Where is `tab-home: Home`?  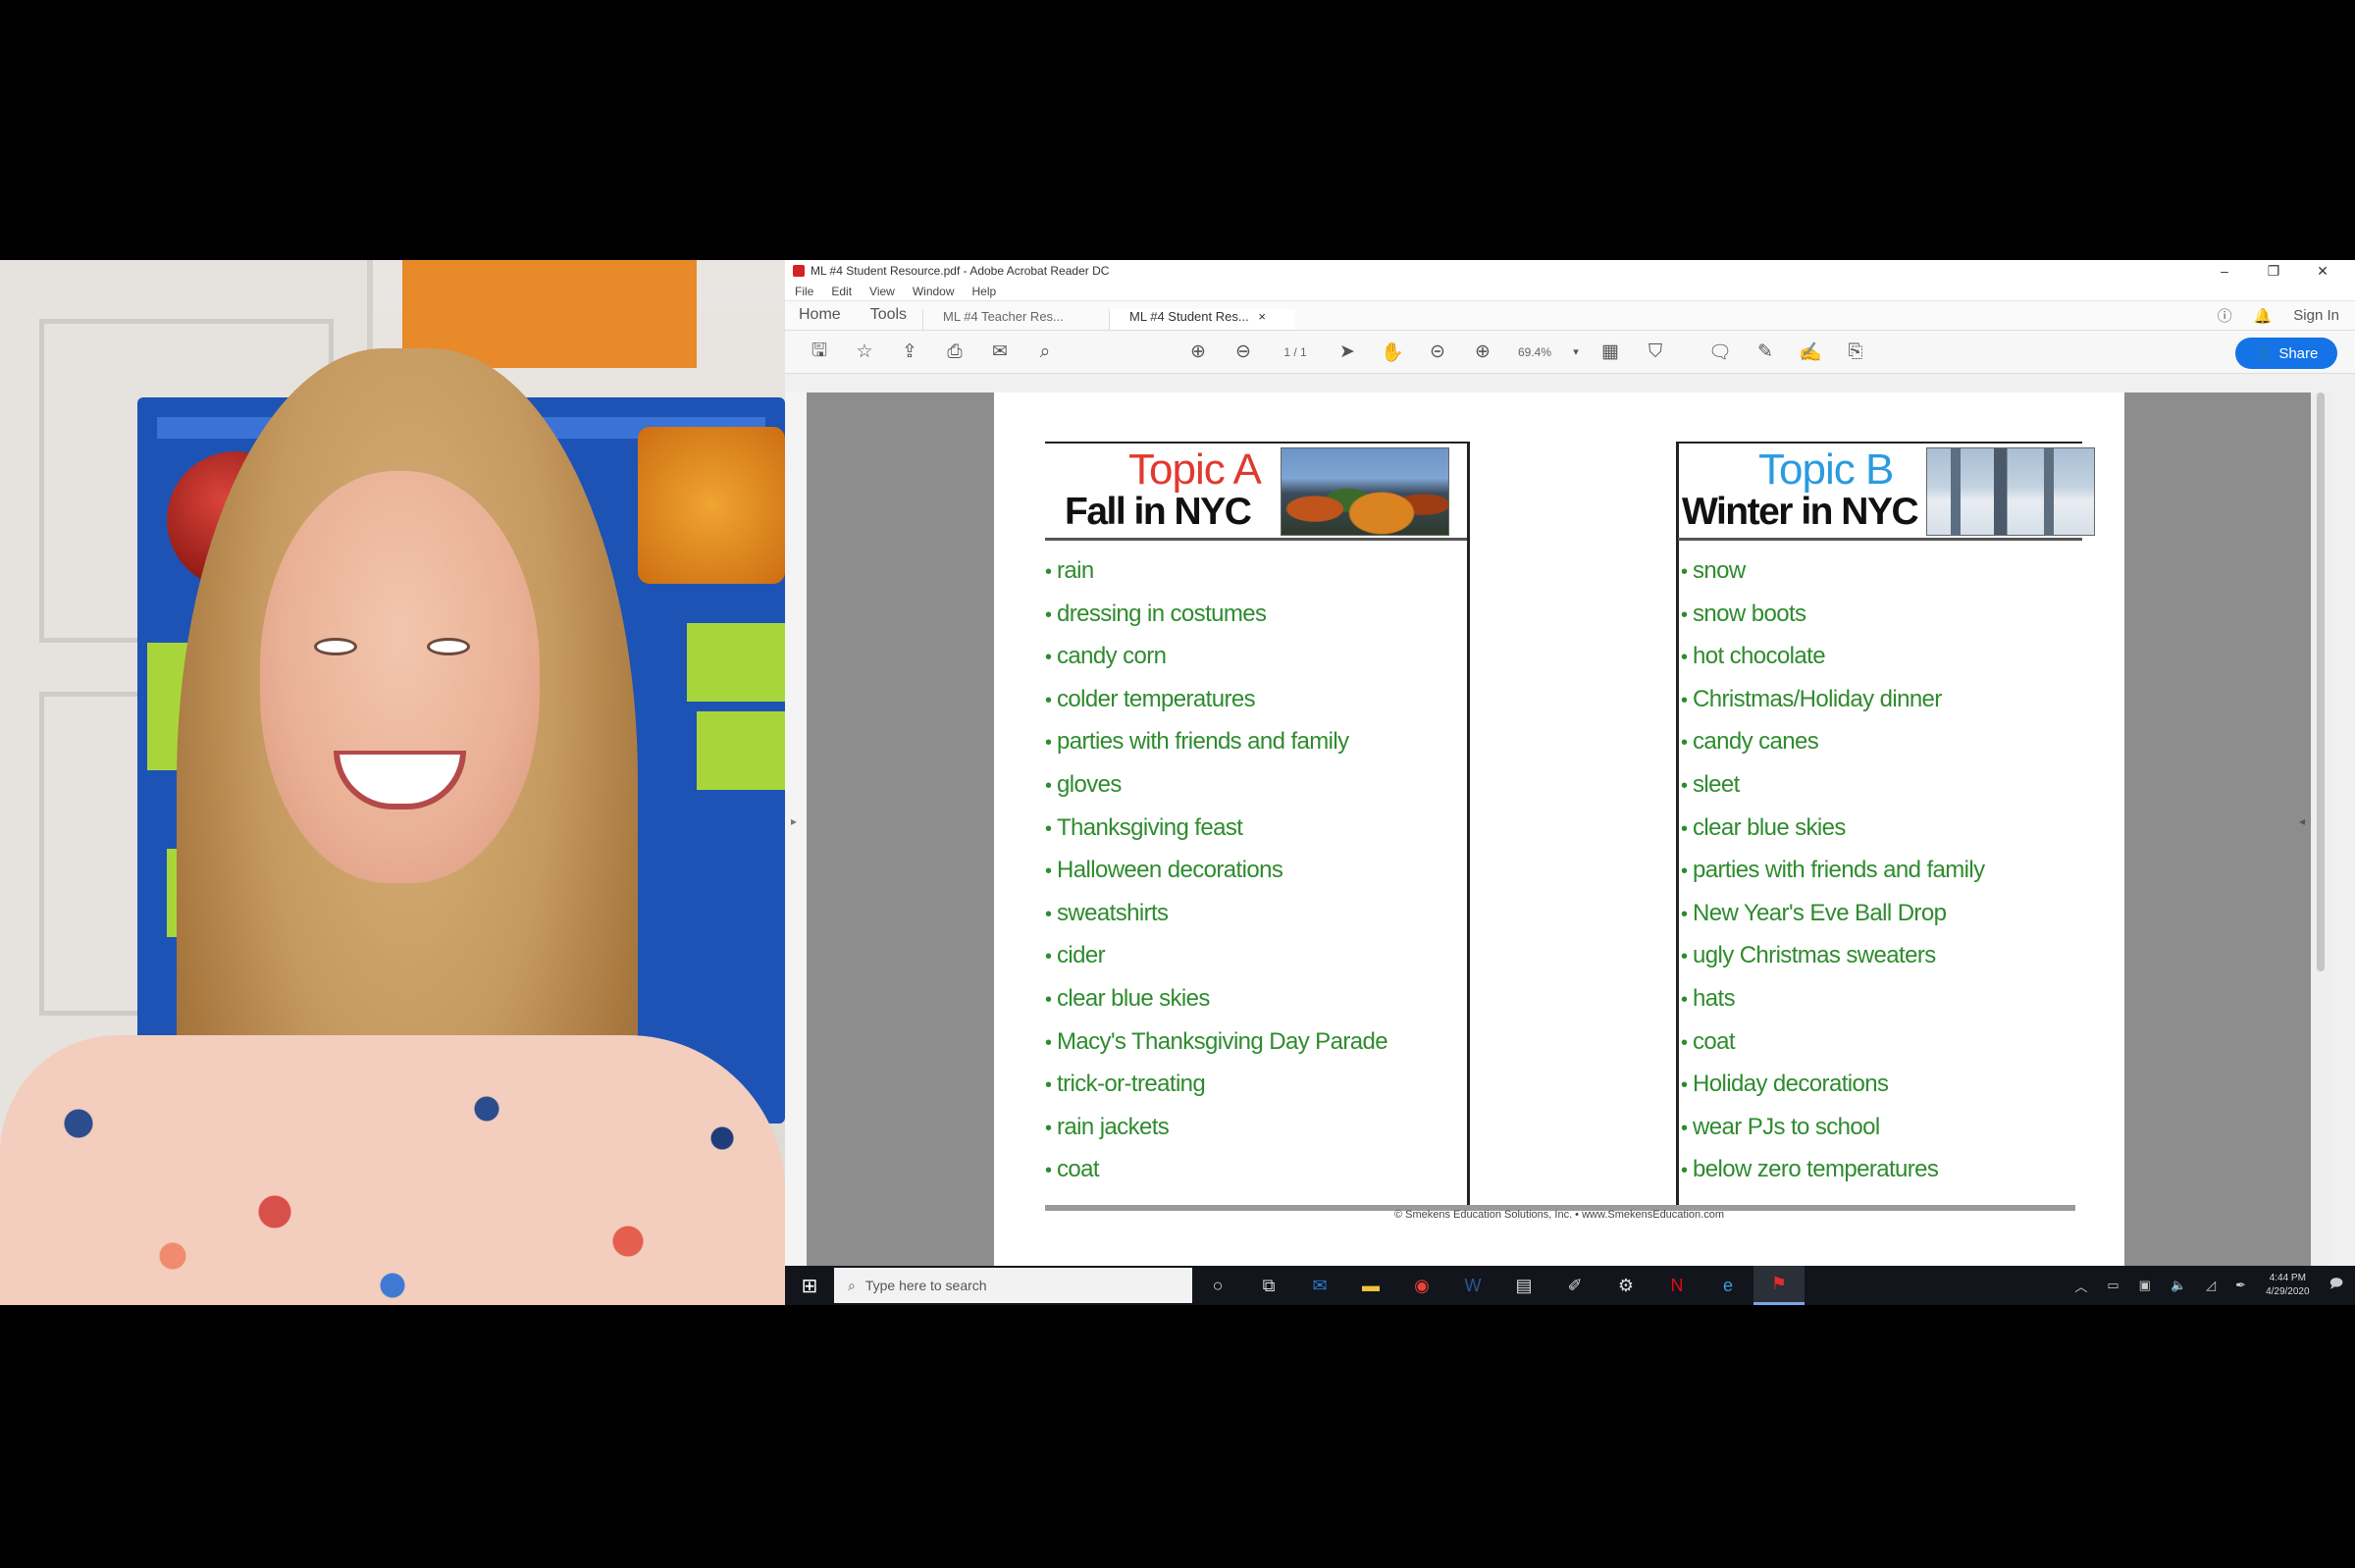 tab-home: Home is located at coordinates (821, 318).